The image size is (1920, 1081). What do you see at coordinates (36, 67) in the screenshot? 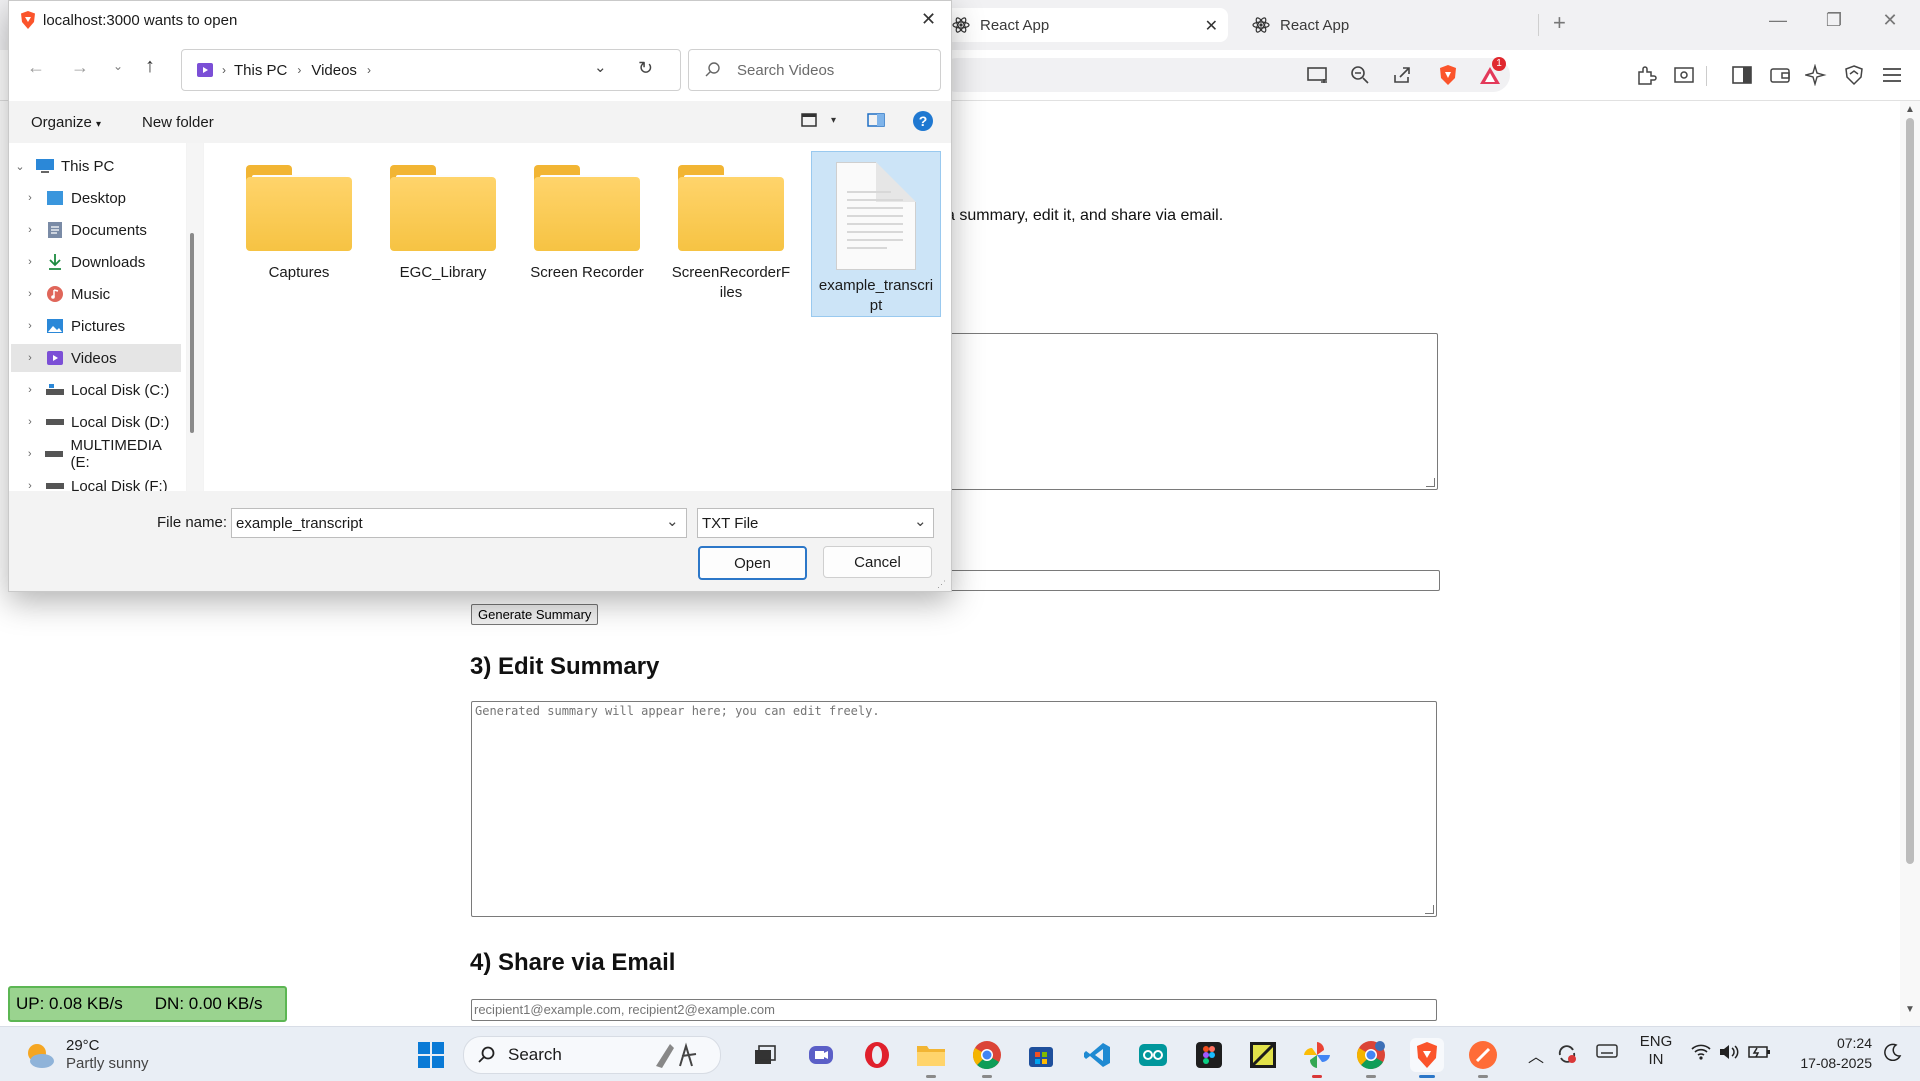
I see `back-arrow-icon: ←` at bounding box center [36, 67].